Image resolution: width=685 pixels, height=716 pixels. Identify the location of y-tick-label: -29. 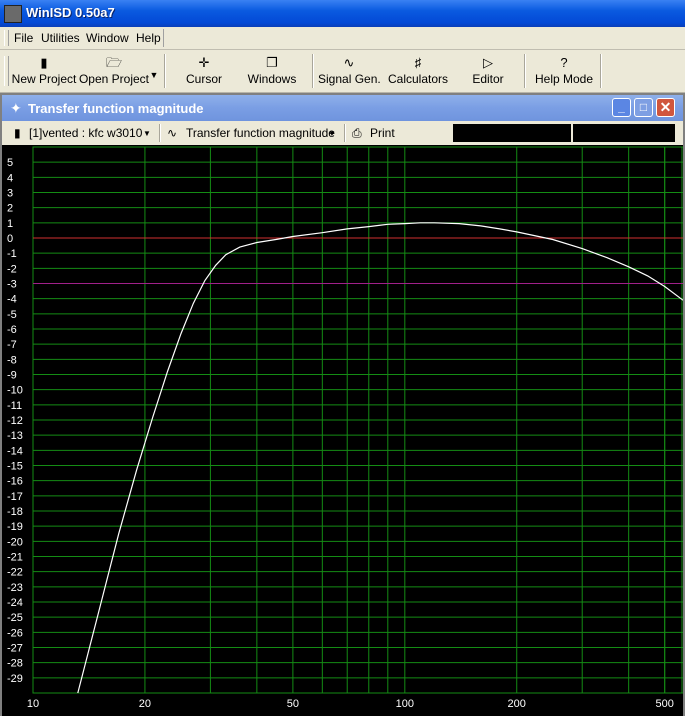
(15, 679).